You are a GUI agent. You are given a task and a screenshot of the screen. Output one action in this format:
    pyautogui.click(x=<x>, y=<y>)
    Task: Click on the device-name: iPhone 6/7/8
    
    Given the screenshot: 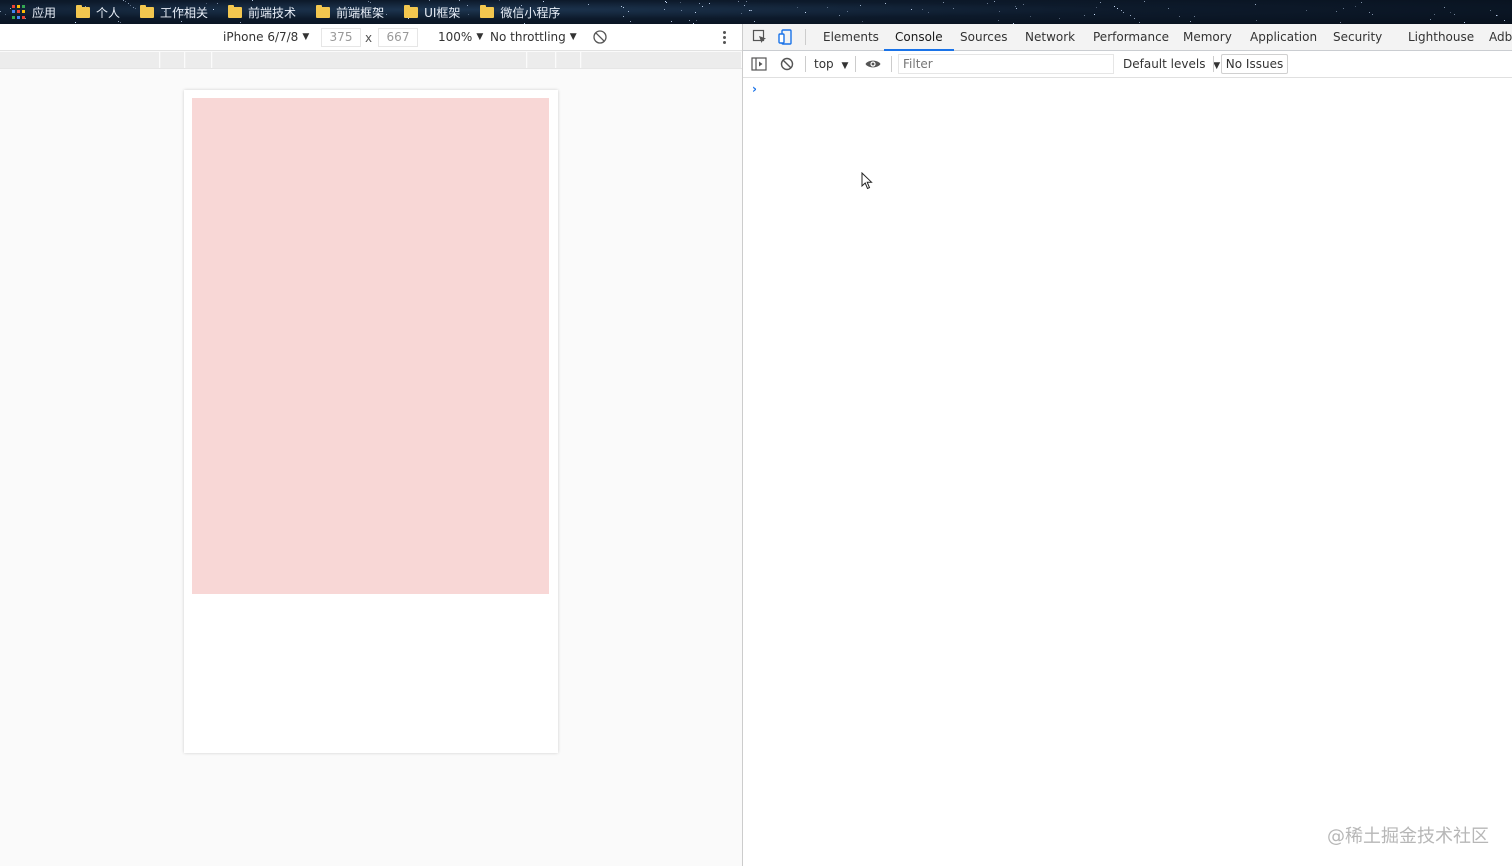 What is the action you would take?
    pyautogui.click(x=261, y=37)
    